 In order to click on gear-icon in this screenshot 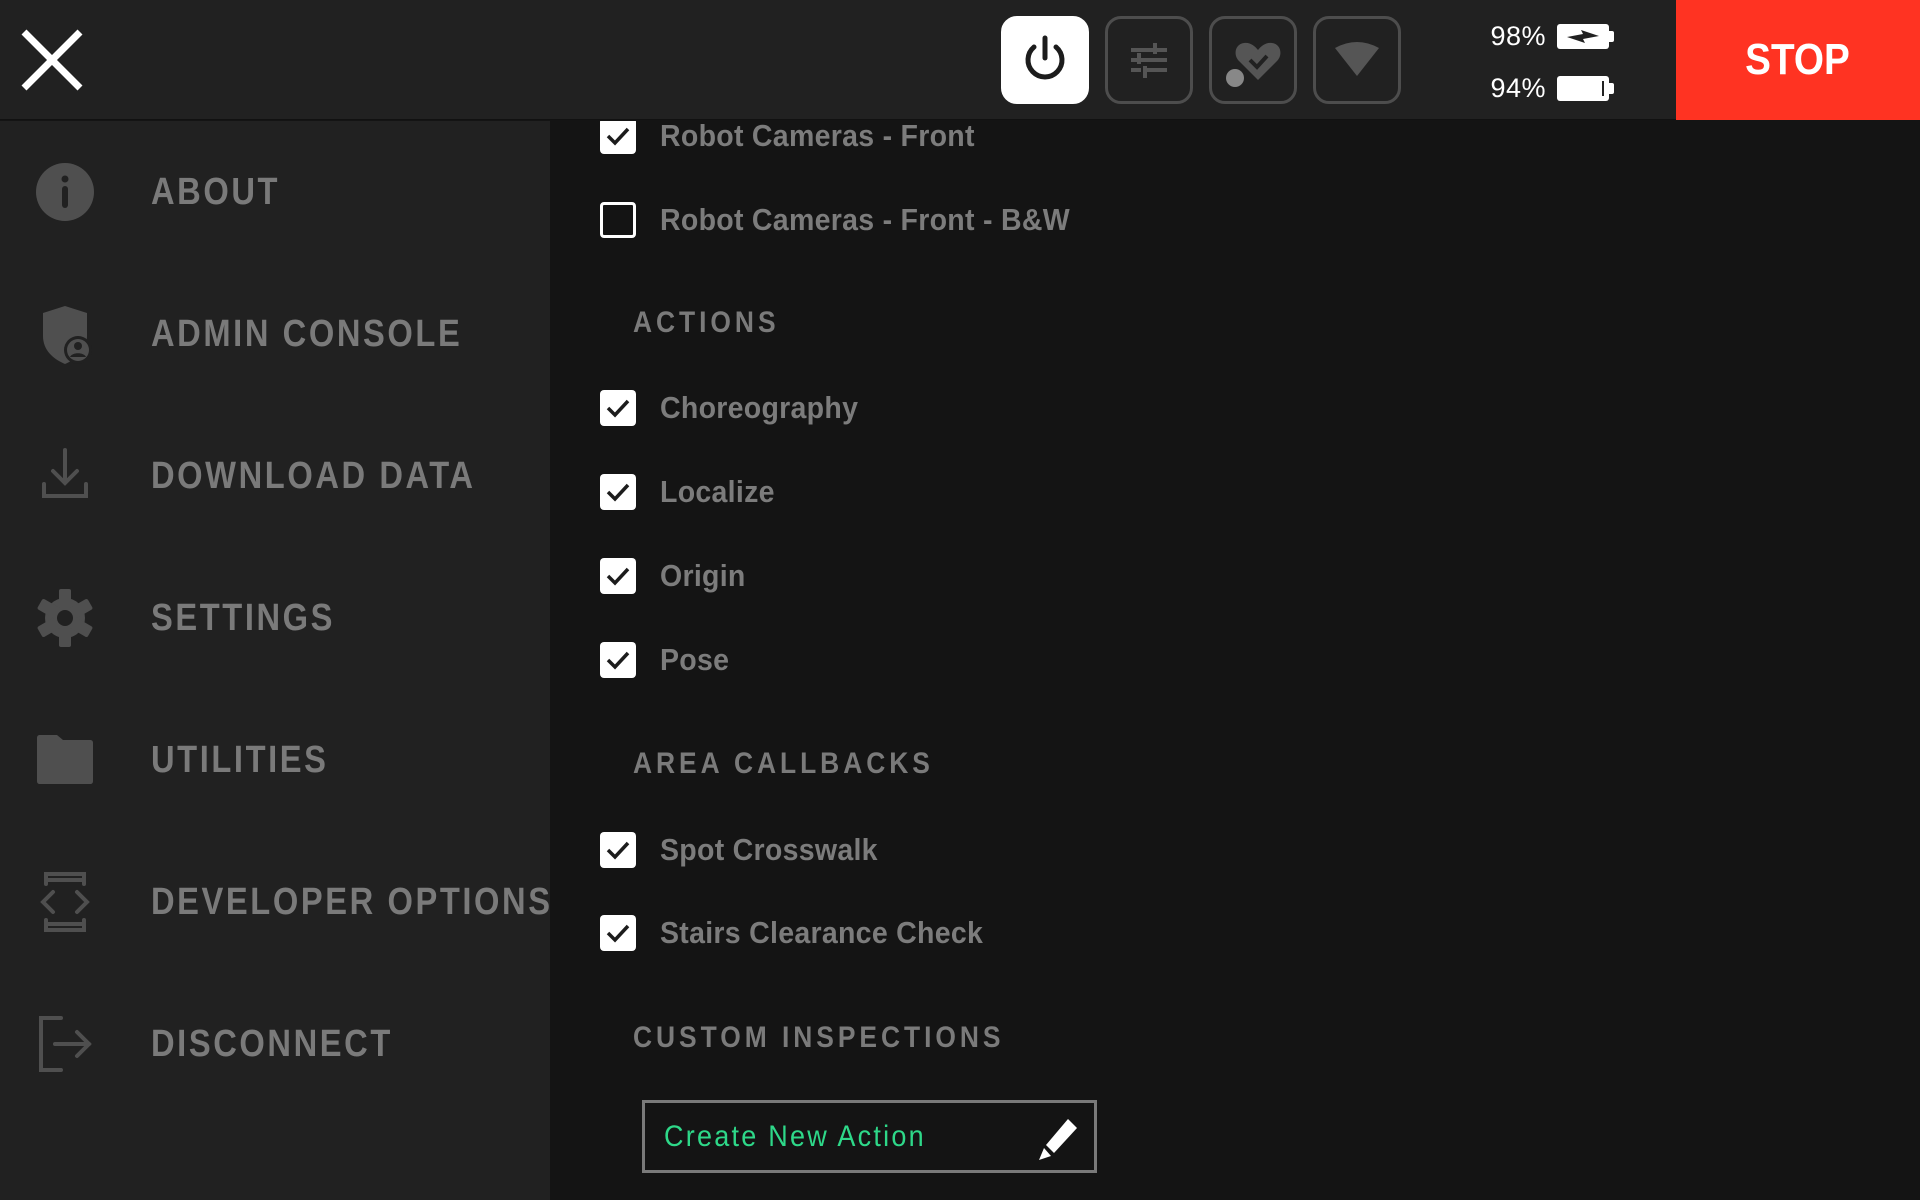, I will do `click(65, 618)`.